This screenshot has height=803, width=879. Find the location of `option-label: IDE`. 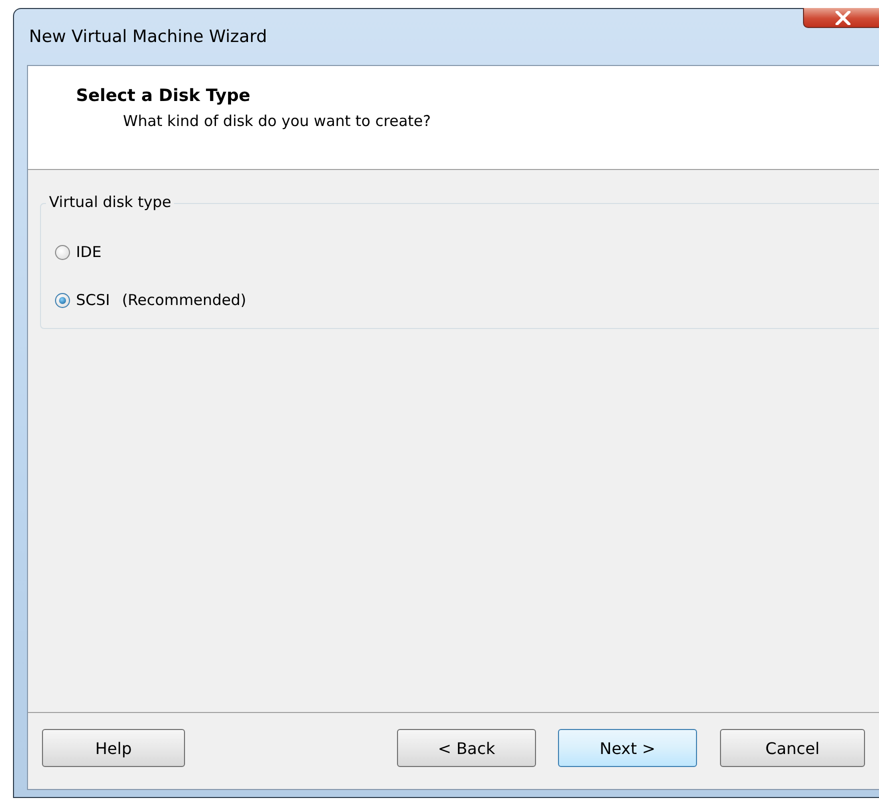

option-label: IDE is located at coordinates (89, 252).